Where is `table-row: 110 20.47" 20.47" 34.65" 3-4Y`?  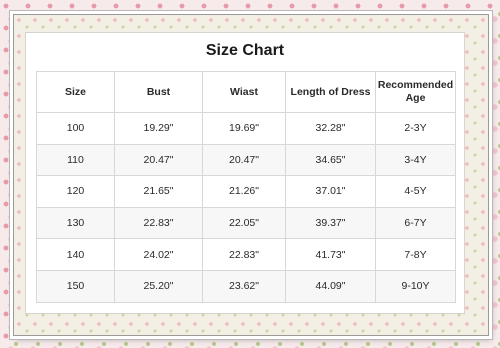
table-row: 110 20.47" 20.47" 34.65" 3-4Y is located at coordinates (246, 160).